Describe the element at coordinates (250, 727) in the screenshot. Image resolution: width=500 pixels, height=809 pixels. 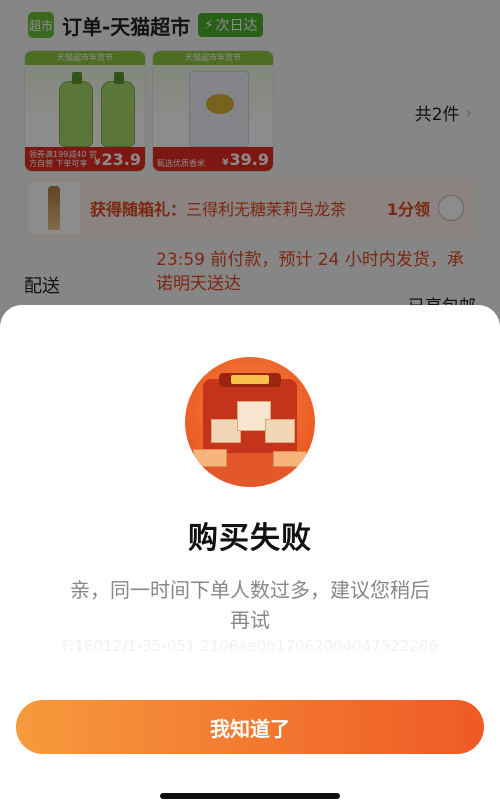
I see `acknowledge-button: 我知道了` at that location.